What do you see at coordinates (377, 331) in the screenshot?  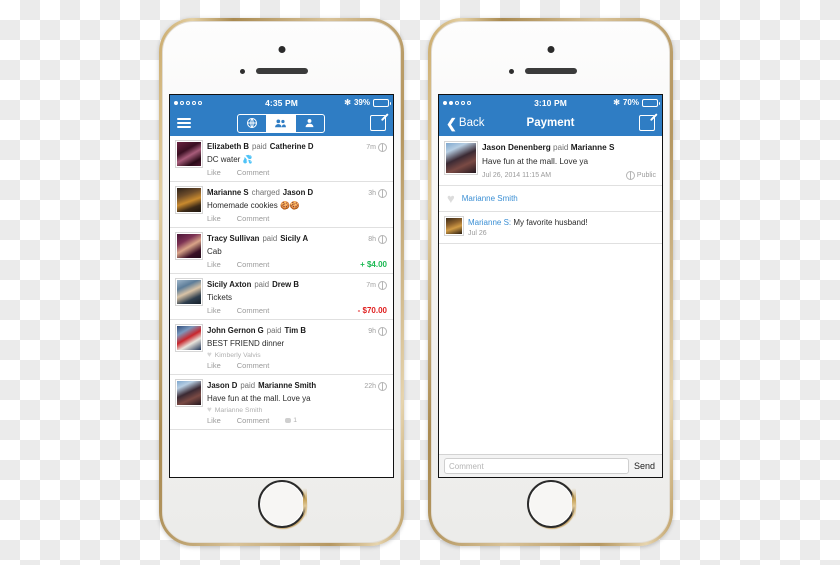 I see `story-time: 9h` at bounding box center [377, 331].